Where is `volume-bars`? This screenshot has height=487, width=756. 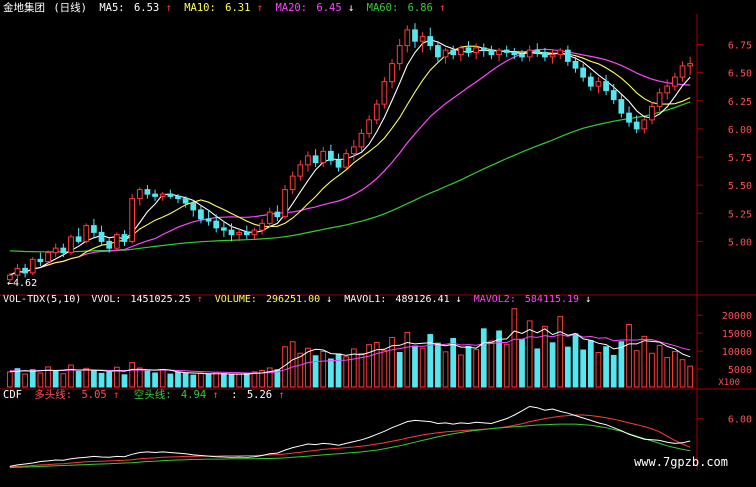
volume-bars is located at coordinates (350, 348).